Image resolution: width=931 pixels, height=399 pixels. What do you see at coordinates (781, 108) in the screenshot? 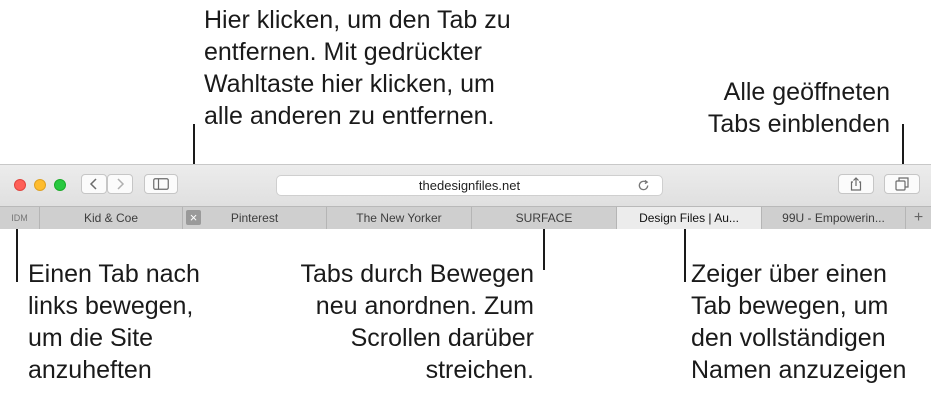
I see `callout-show-all-tabs: Alle geöffneten Tabs einblenden` at bounding box center [781, 108].